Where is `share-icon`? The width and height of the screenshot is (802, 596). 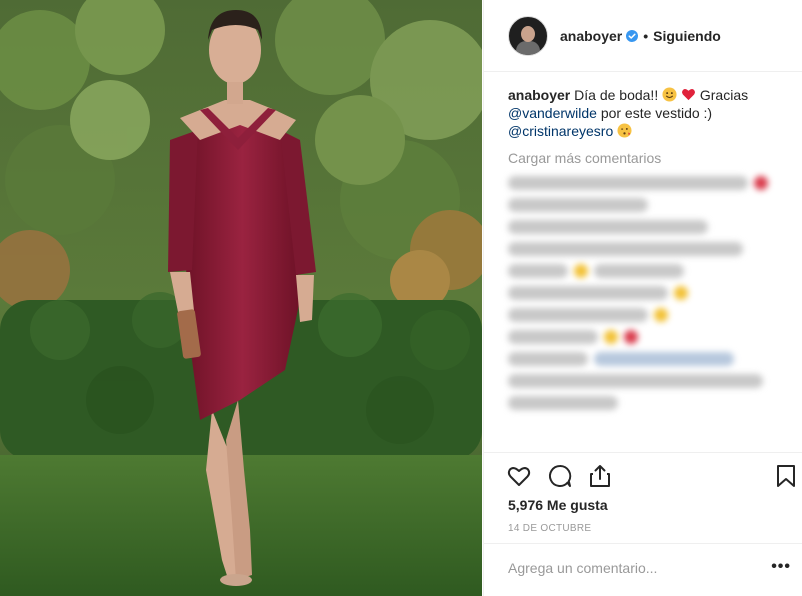
share-icon is located at coordinates (600, 476).